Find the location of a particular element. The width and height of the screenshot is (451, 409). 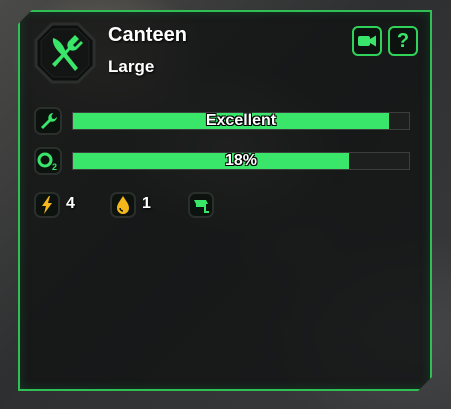

svg-text: 2 is located at coordinates (54, 167).